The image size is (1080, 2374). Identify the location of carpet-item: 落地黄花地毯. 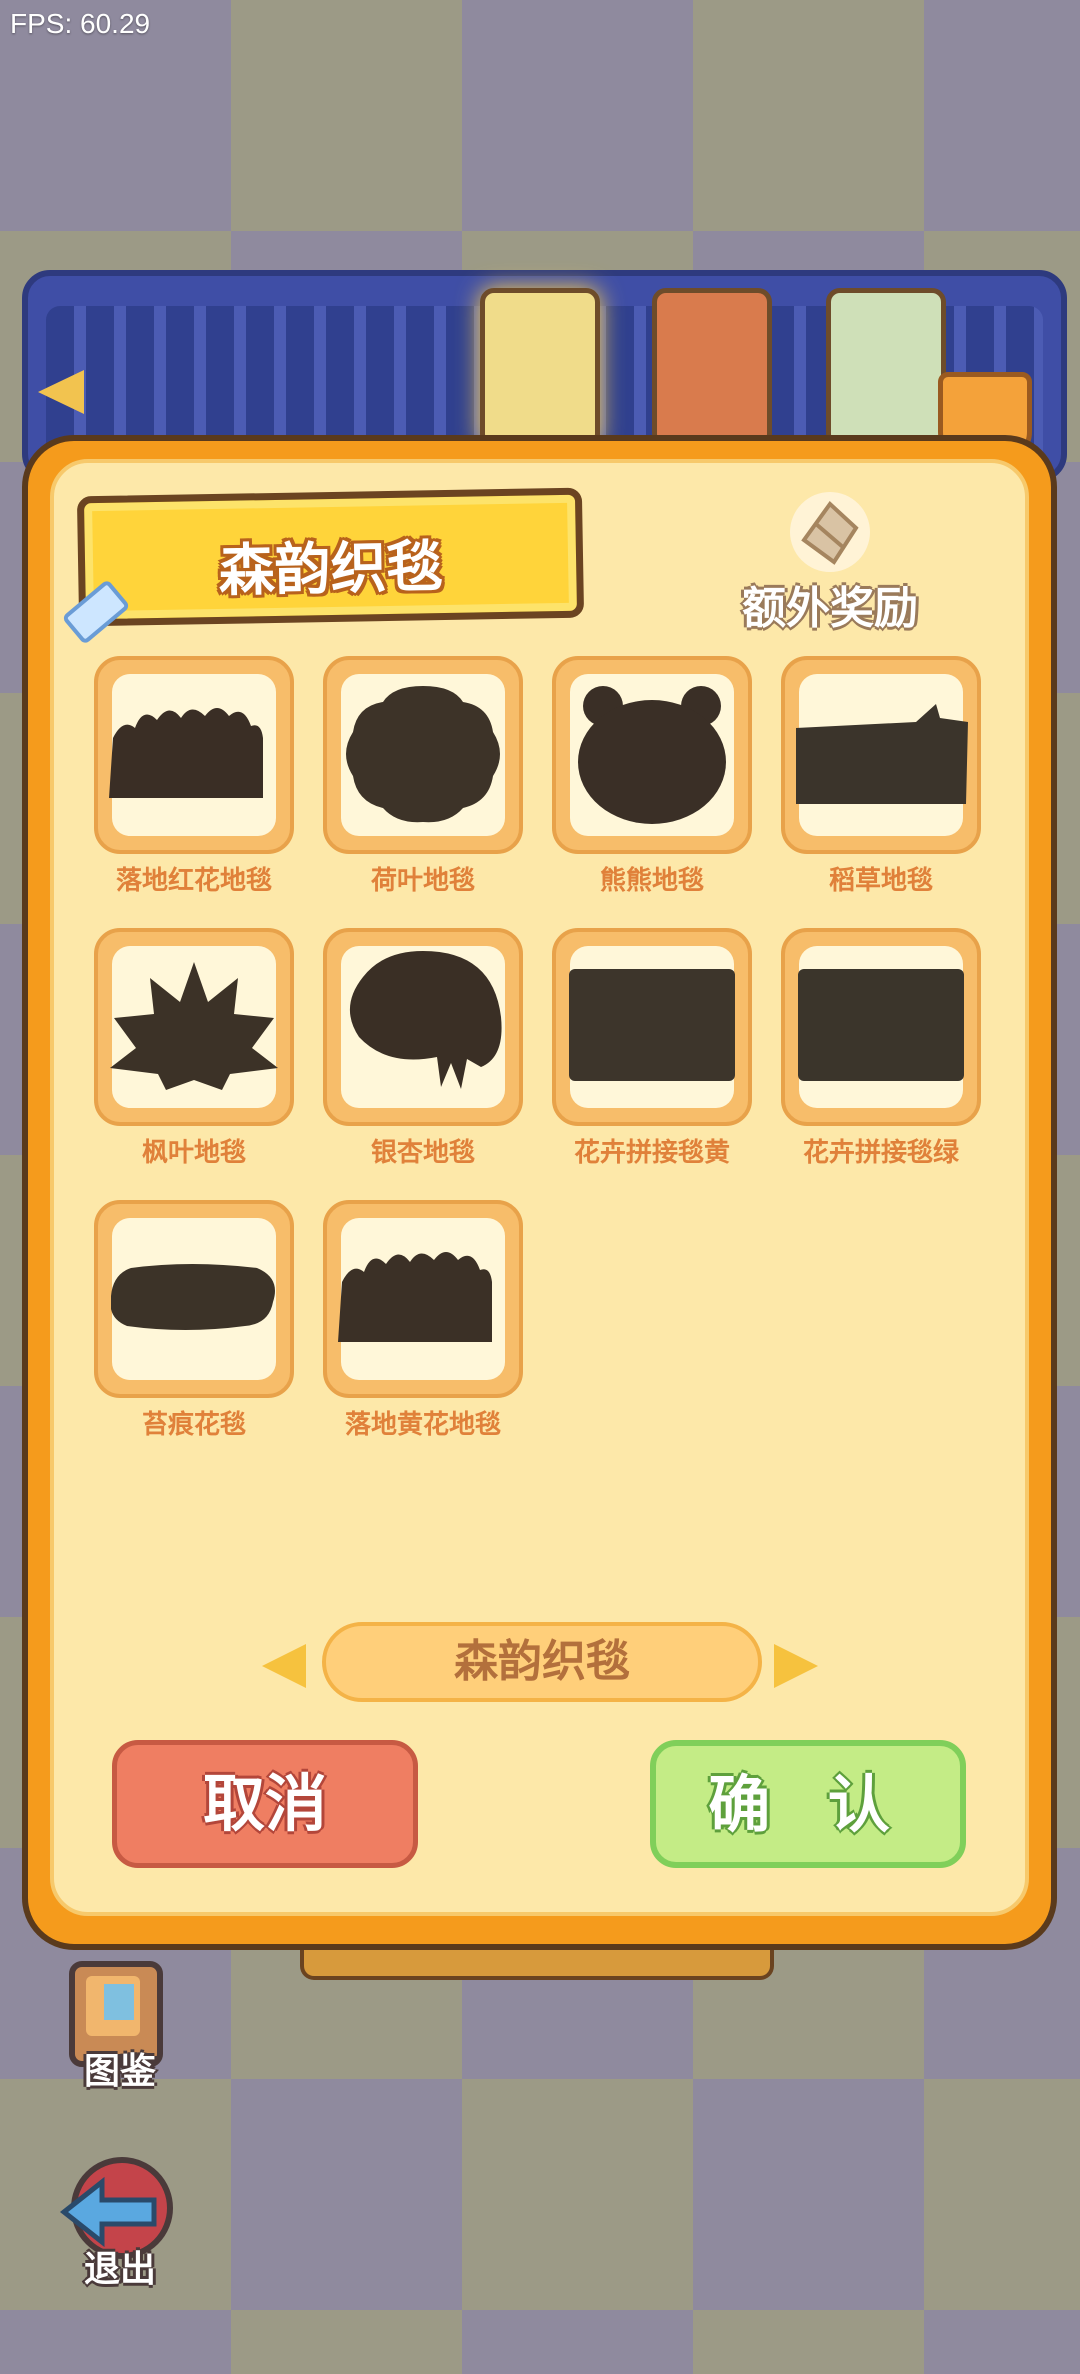
(423, 1320).